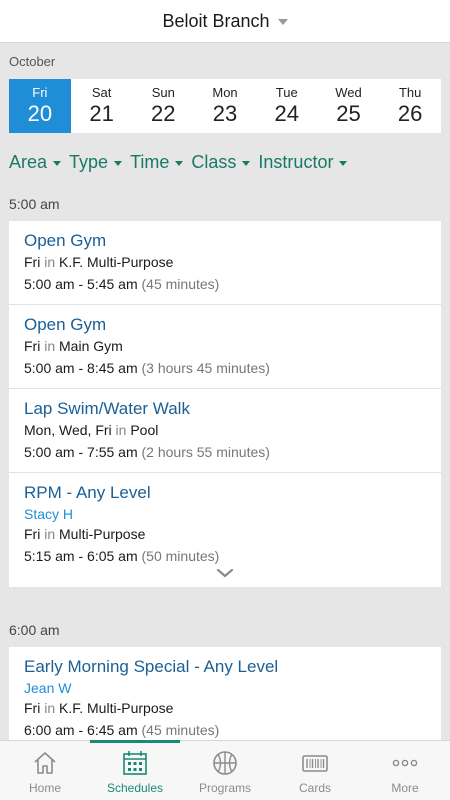  What do you see at coordinates (405, 763) in the screenshot?
I see `more-dots-icon` at bounding box center [405, 763].